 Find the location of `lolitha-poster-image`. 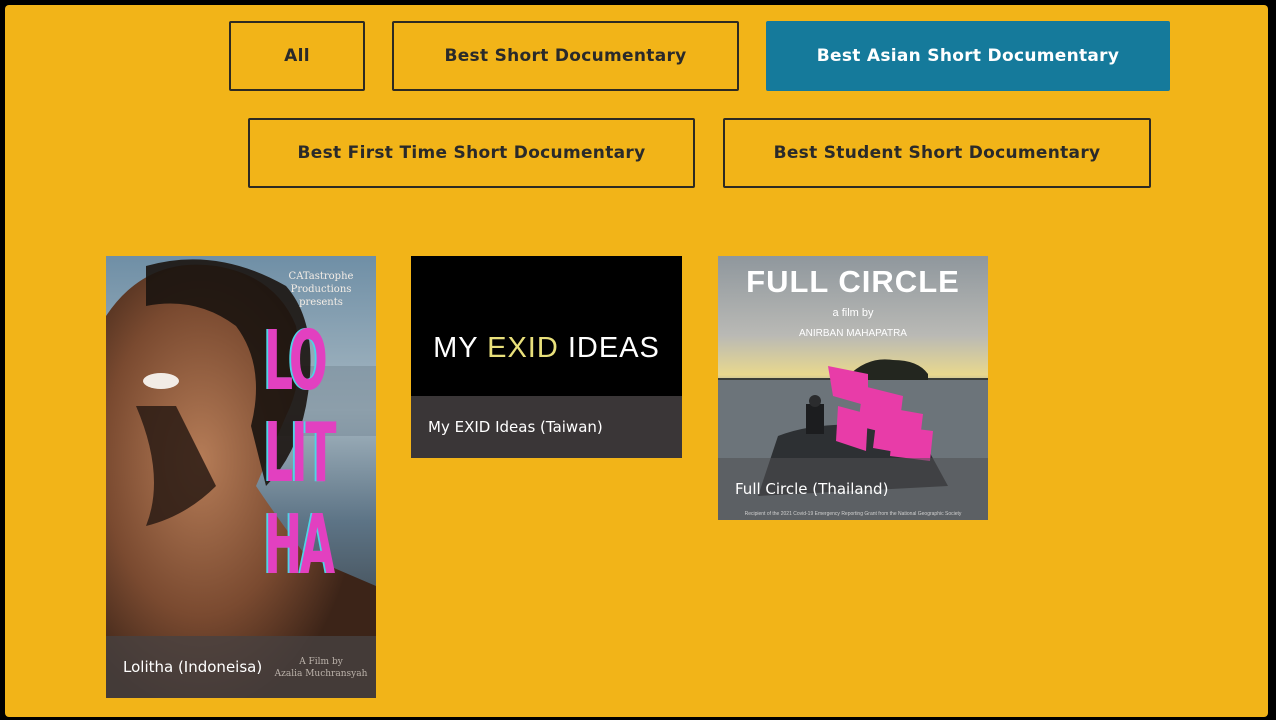

lolitha-poster-image is located at coordinates (241, 477).